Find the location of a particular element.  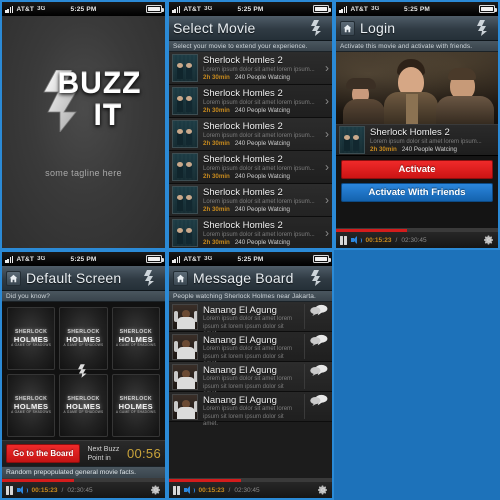

buzz-it-logo: BUZZ IT is located at coordinates (84, 100).